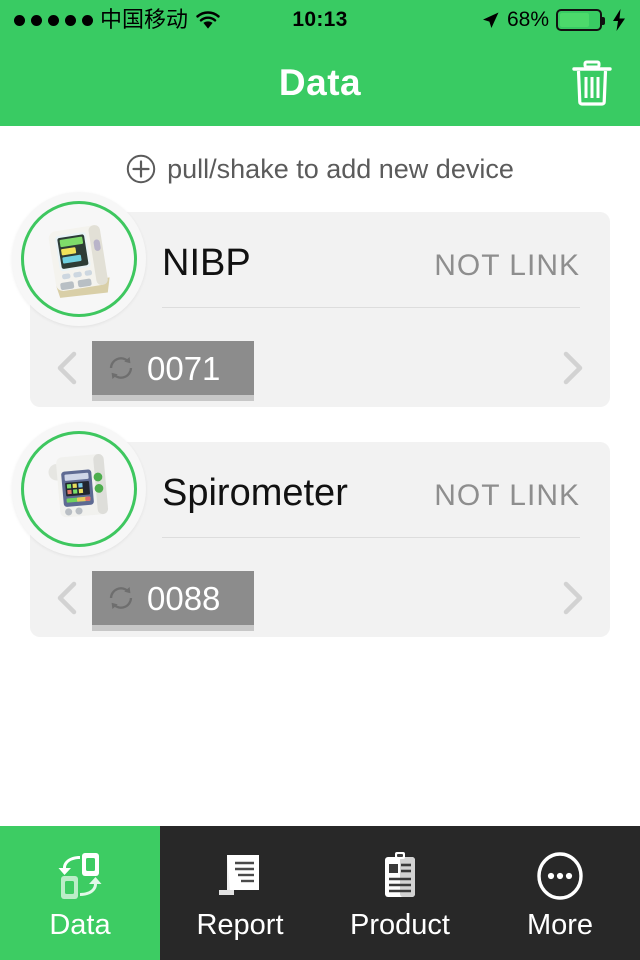  What do you see at coordinates (255, 493) in the screenshot?
I see `device-name: Spirometer` at bounding box center [255, 493].